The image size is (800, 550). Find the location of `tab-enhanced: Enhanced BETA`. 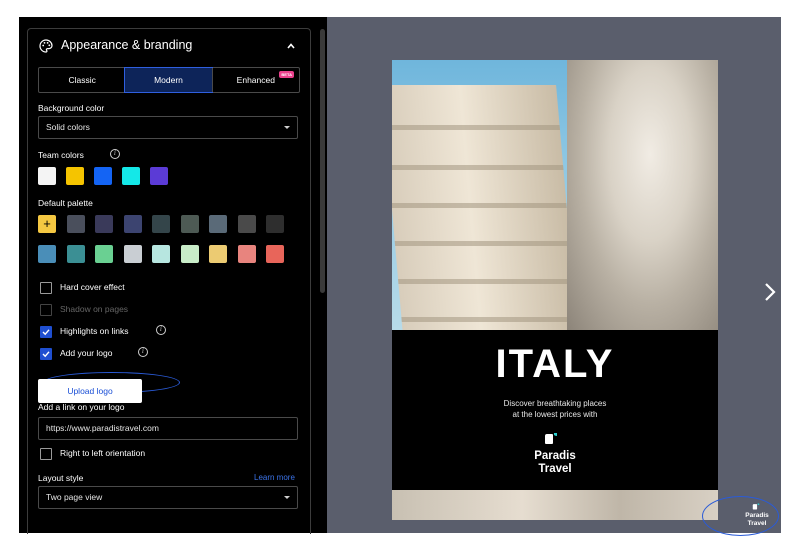

tab-enhanced: Enhanced BETA is located at coordinates (255, 80).